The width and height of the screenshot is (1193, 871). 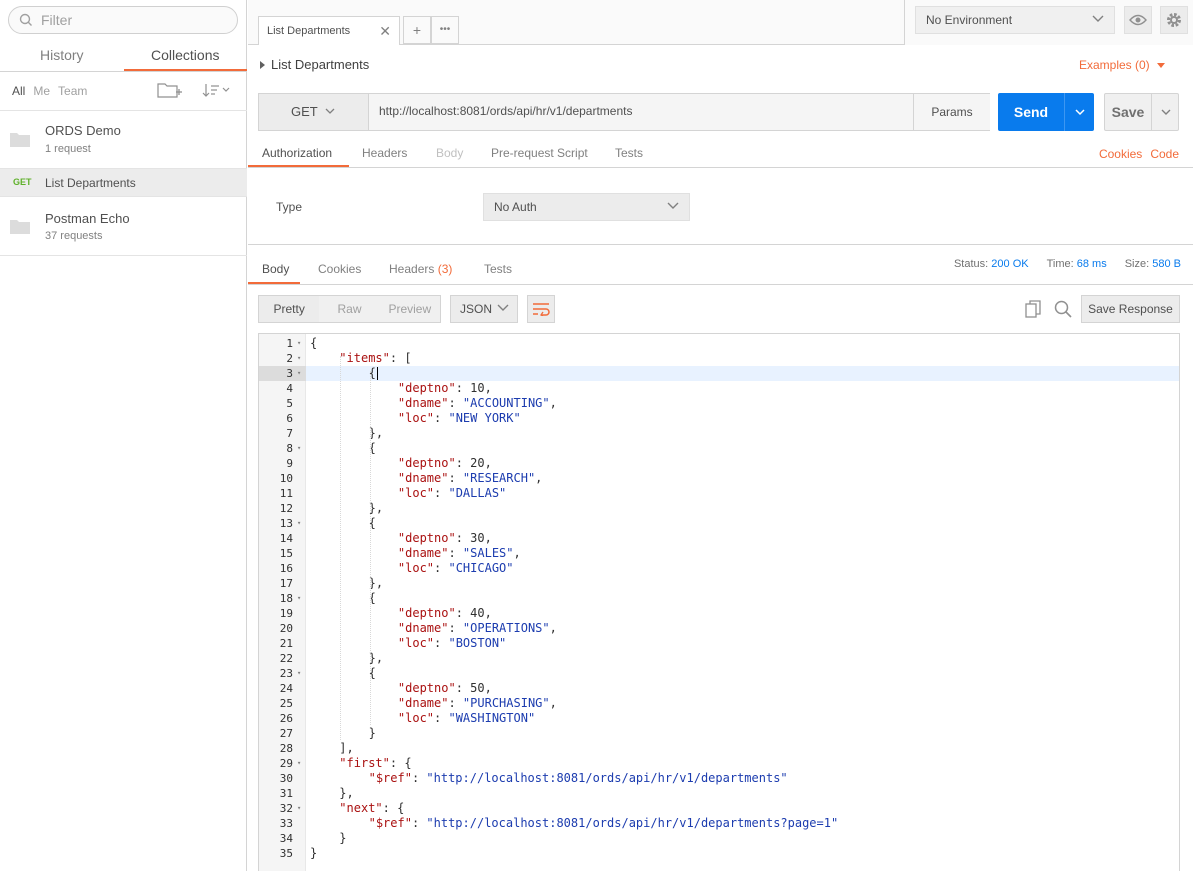 What do you see at coordinates (349, 309) in the screenshot?
I see `view-raw: Raw` at bounding box center [349, 309].